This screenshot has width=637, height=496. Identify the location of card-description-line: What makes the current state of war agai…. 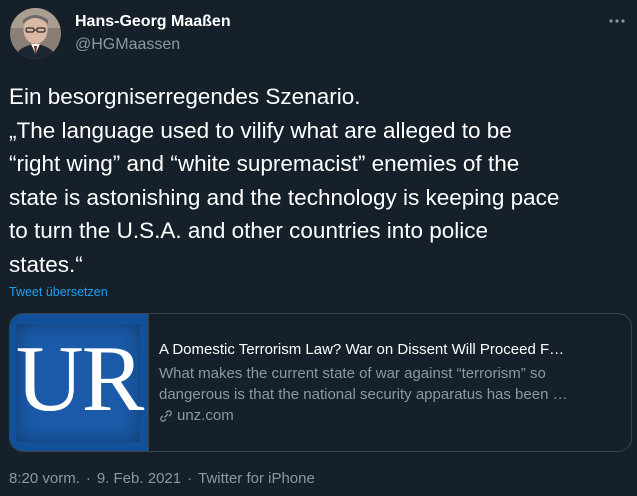
(352, 373).